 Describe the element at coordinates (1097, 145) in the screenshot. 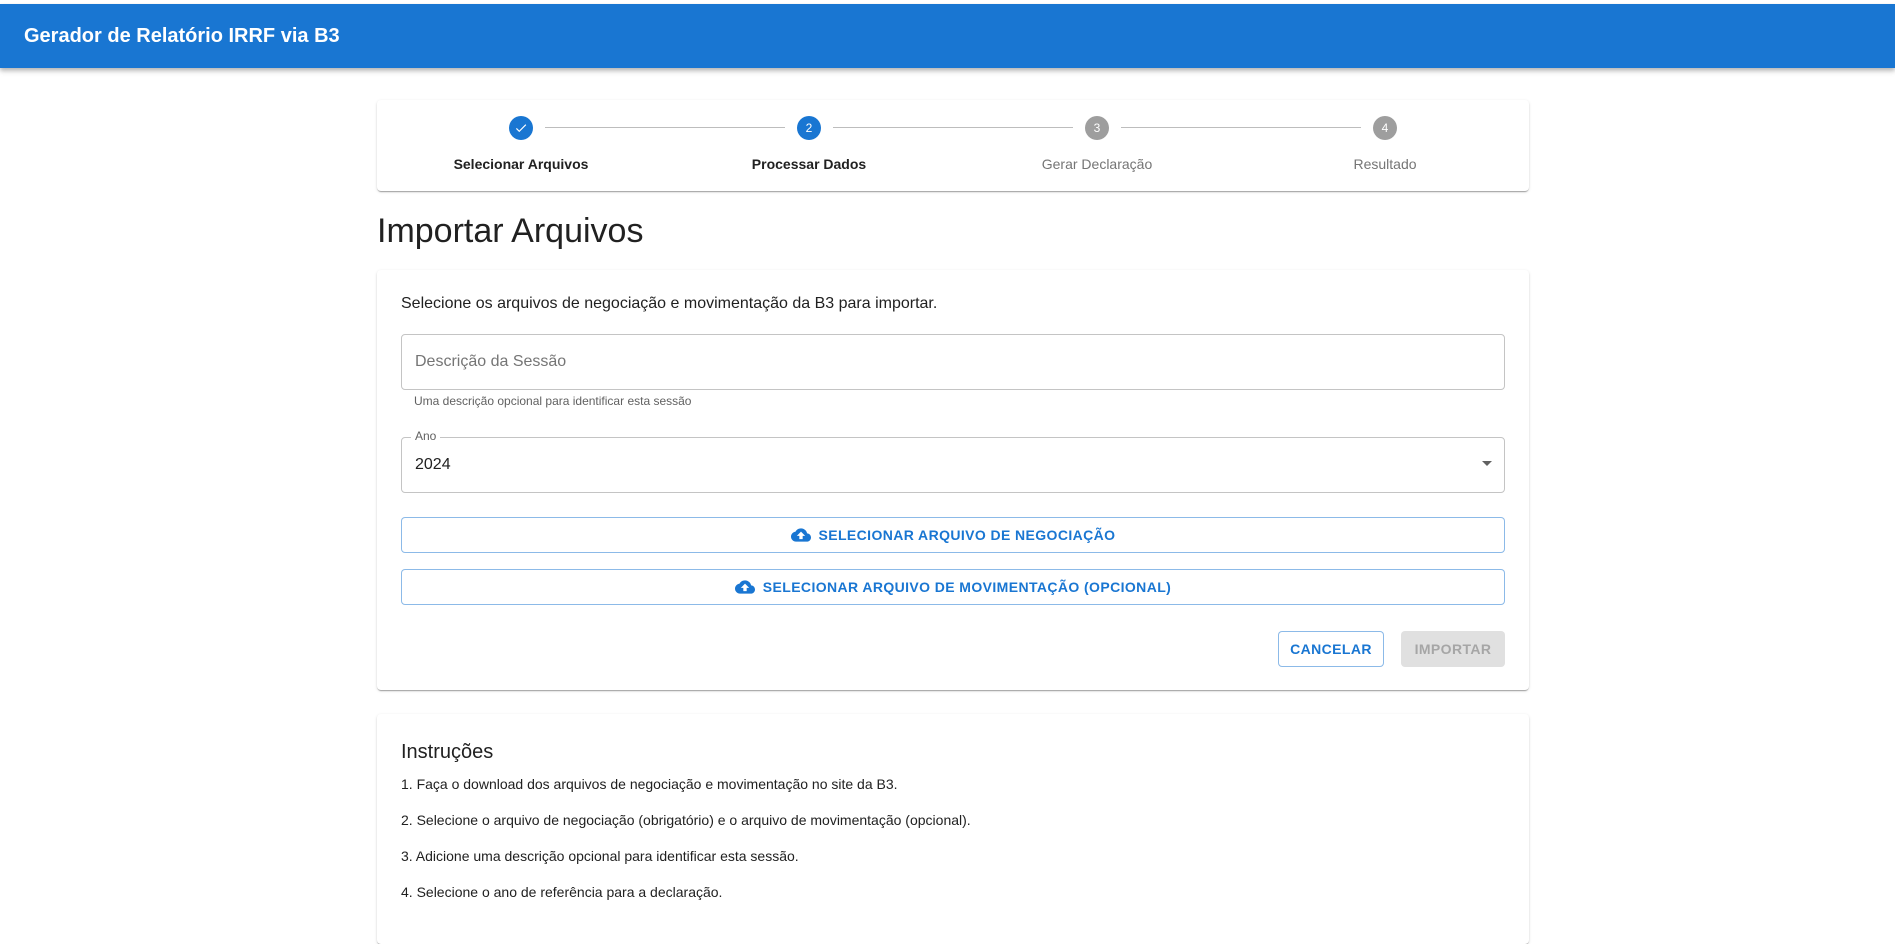

I see `step-generate-declaration: 3 Gerar Declaração` at that location.